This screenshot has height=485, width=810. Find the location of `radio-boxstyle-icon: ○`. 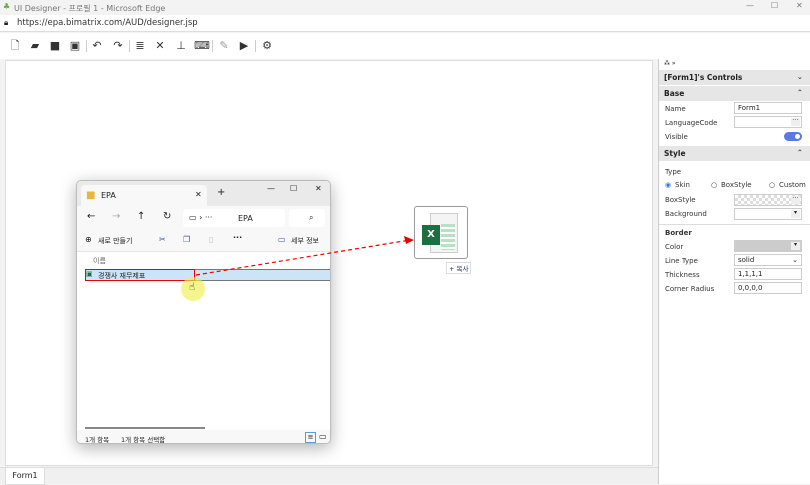

radio-boxstyle-icon: ○ is located at coordinates (714, 185).